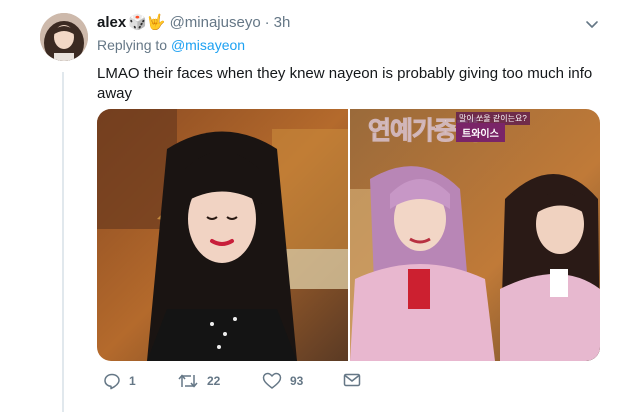 The width and height of the screenshot is (636, 412). Describe the element at coordinates (132, 381) in the screenshot. I see `reply-count: 1` at that location.